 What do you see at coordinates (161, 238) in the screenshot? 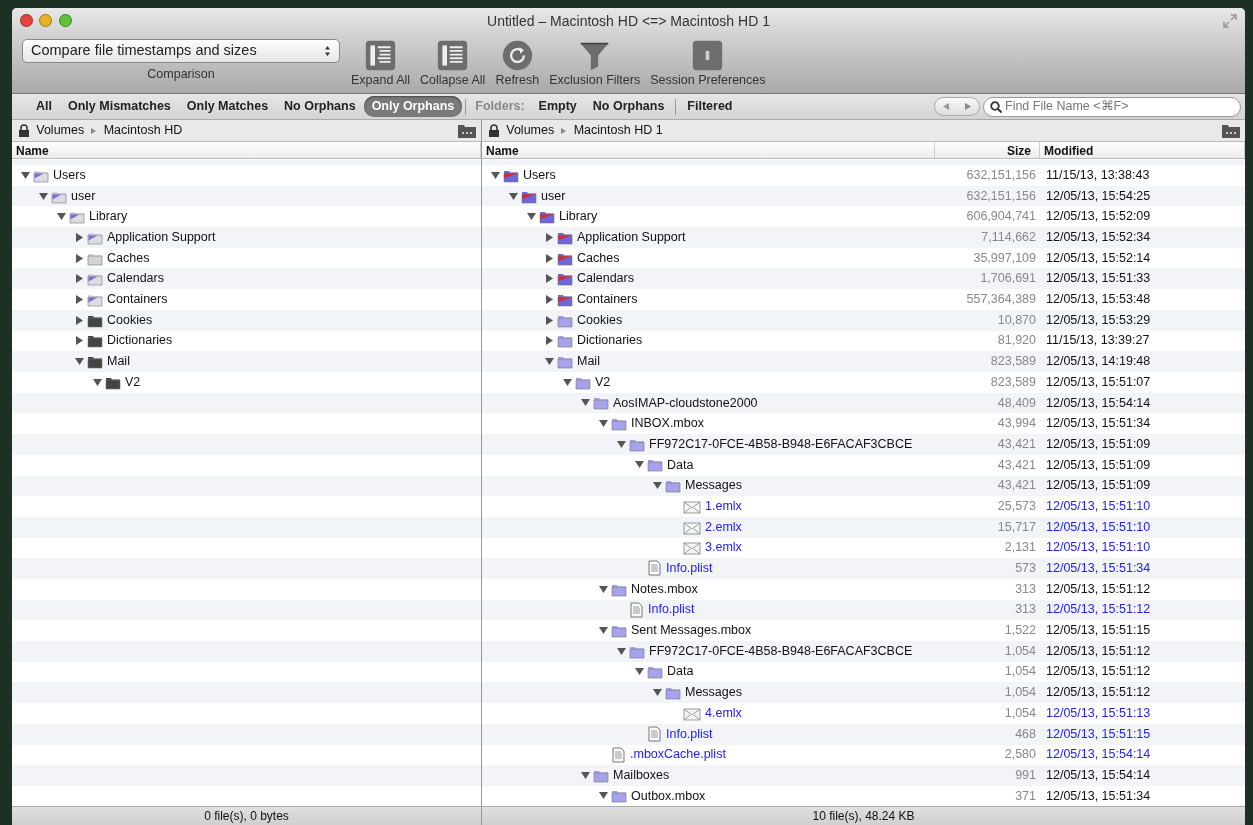
I see `file-name: Application Support` at bounding box center [161, 238].